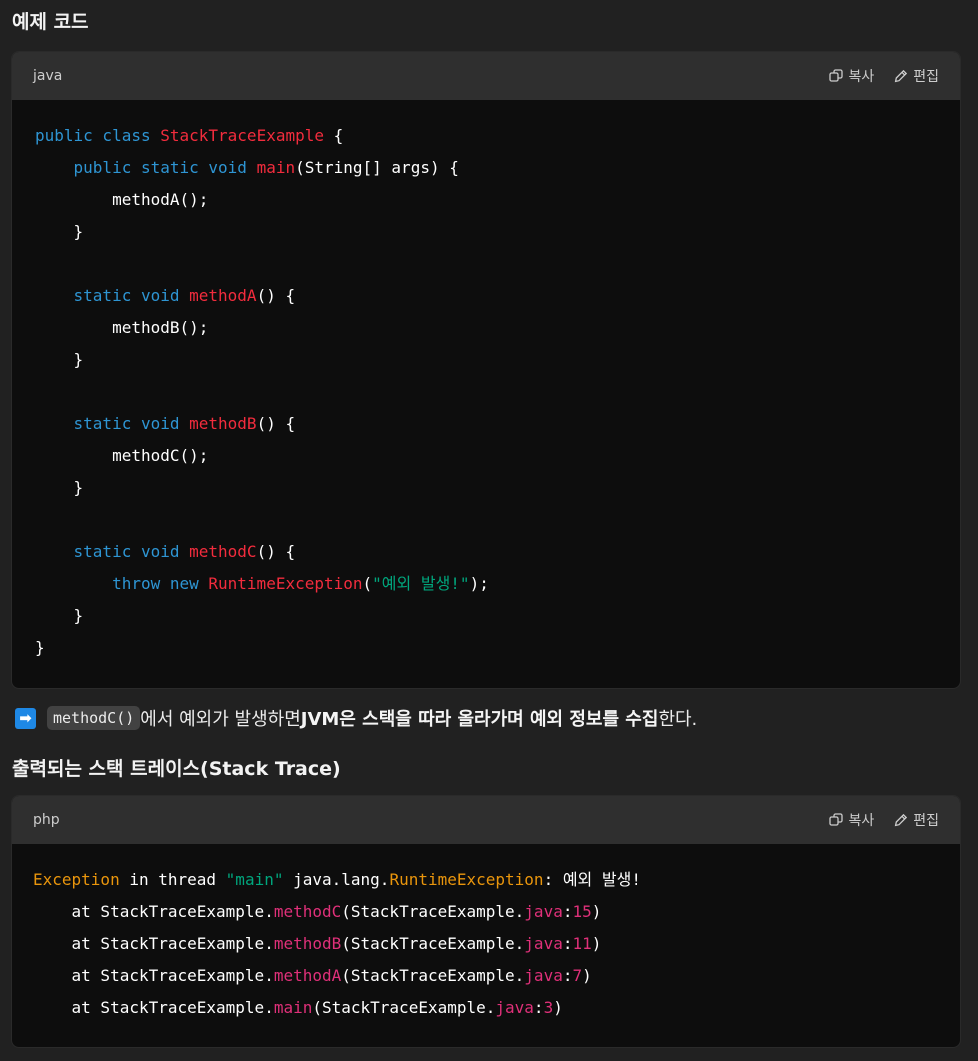 The image size is (978, 1061). Describe the element at coordinates (367, 583) in the screenshot. I see `code-token: (` at that location.